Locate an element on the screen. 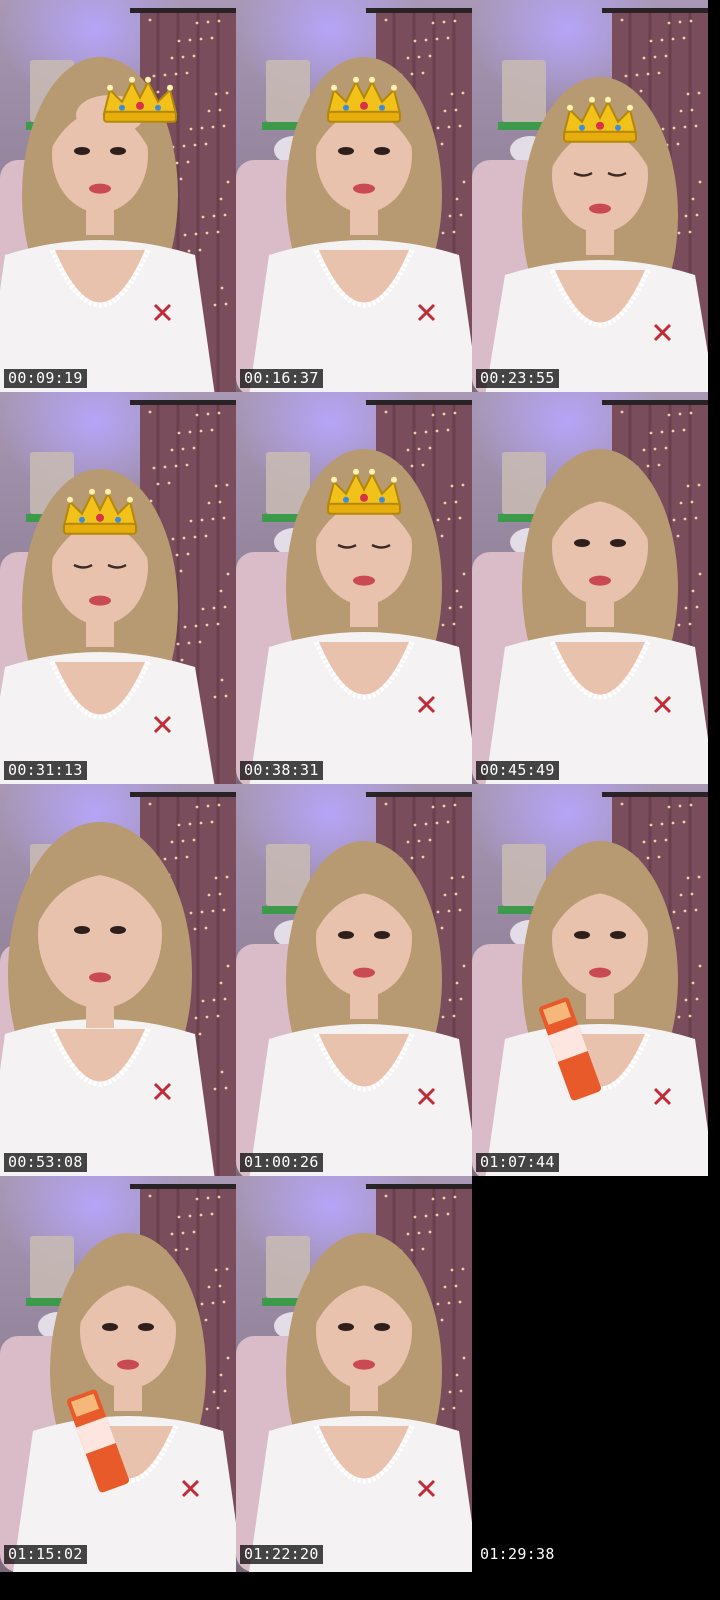 The width and height of the screenshot is (720, 1600). timestamp-label: 00:16:37 is located at coordinates (281, 378).